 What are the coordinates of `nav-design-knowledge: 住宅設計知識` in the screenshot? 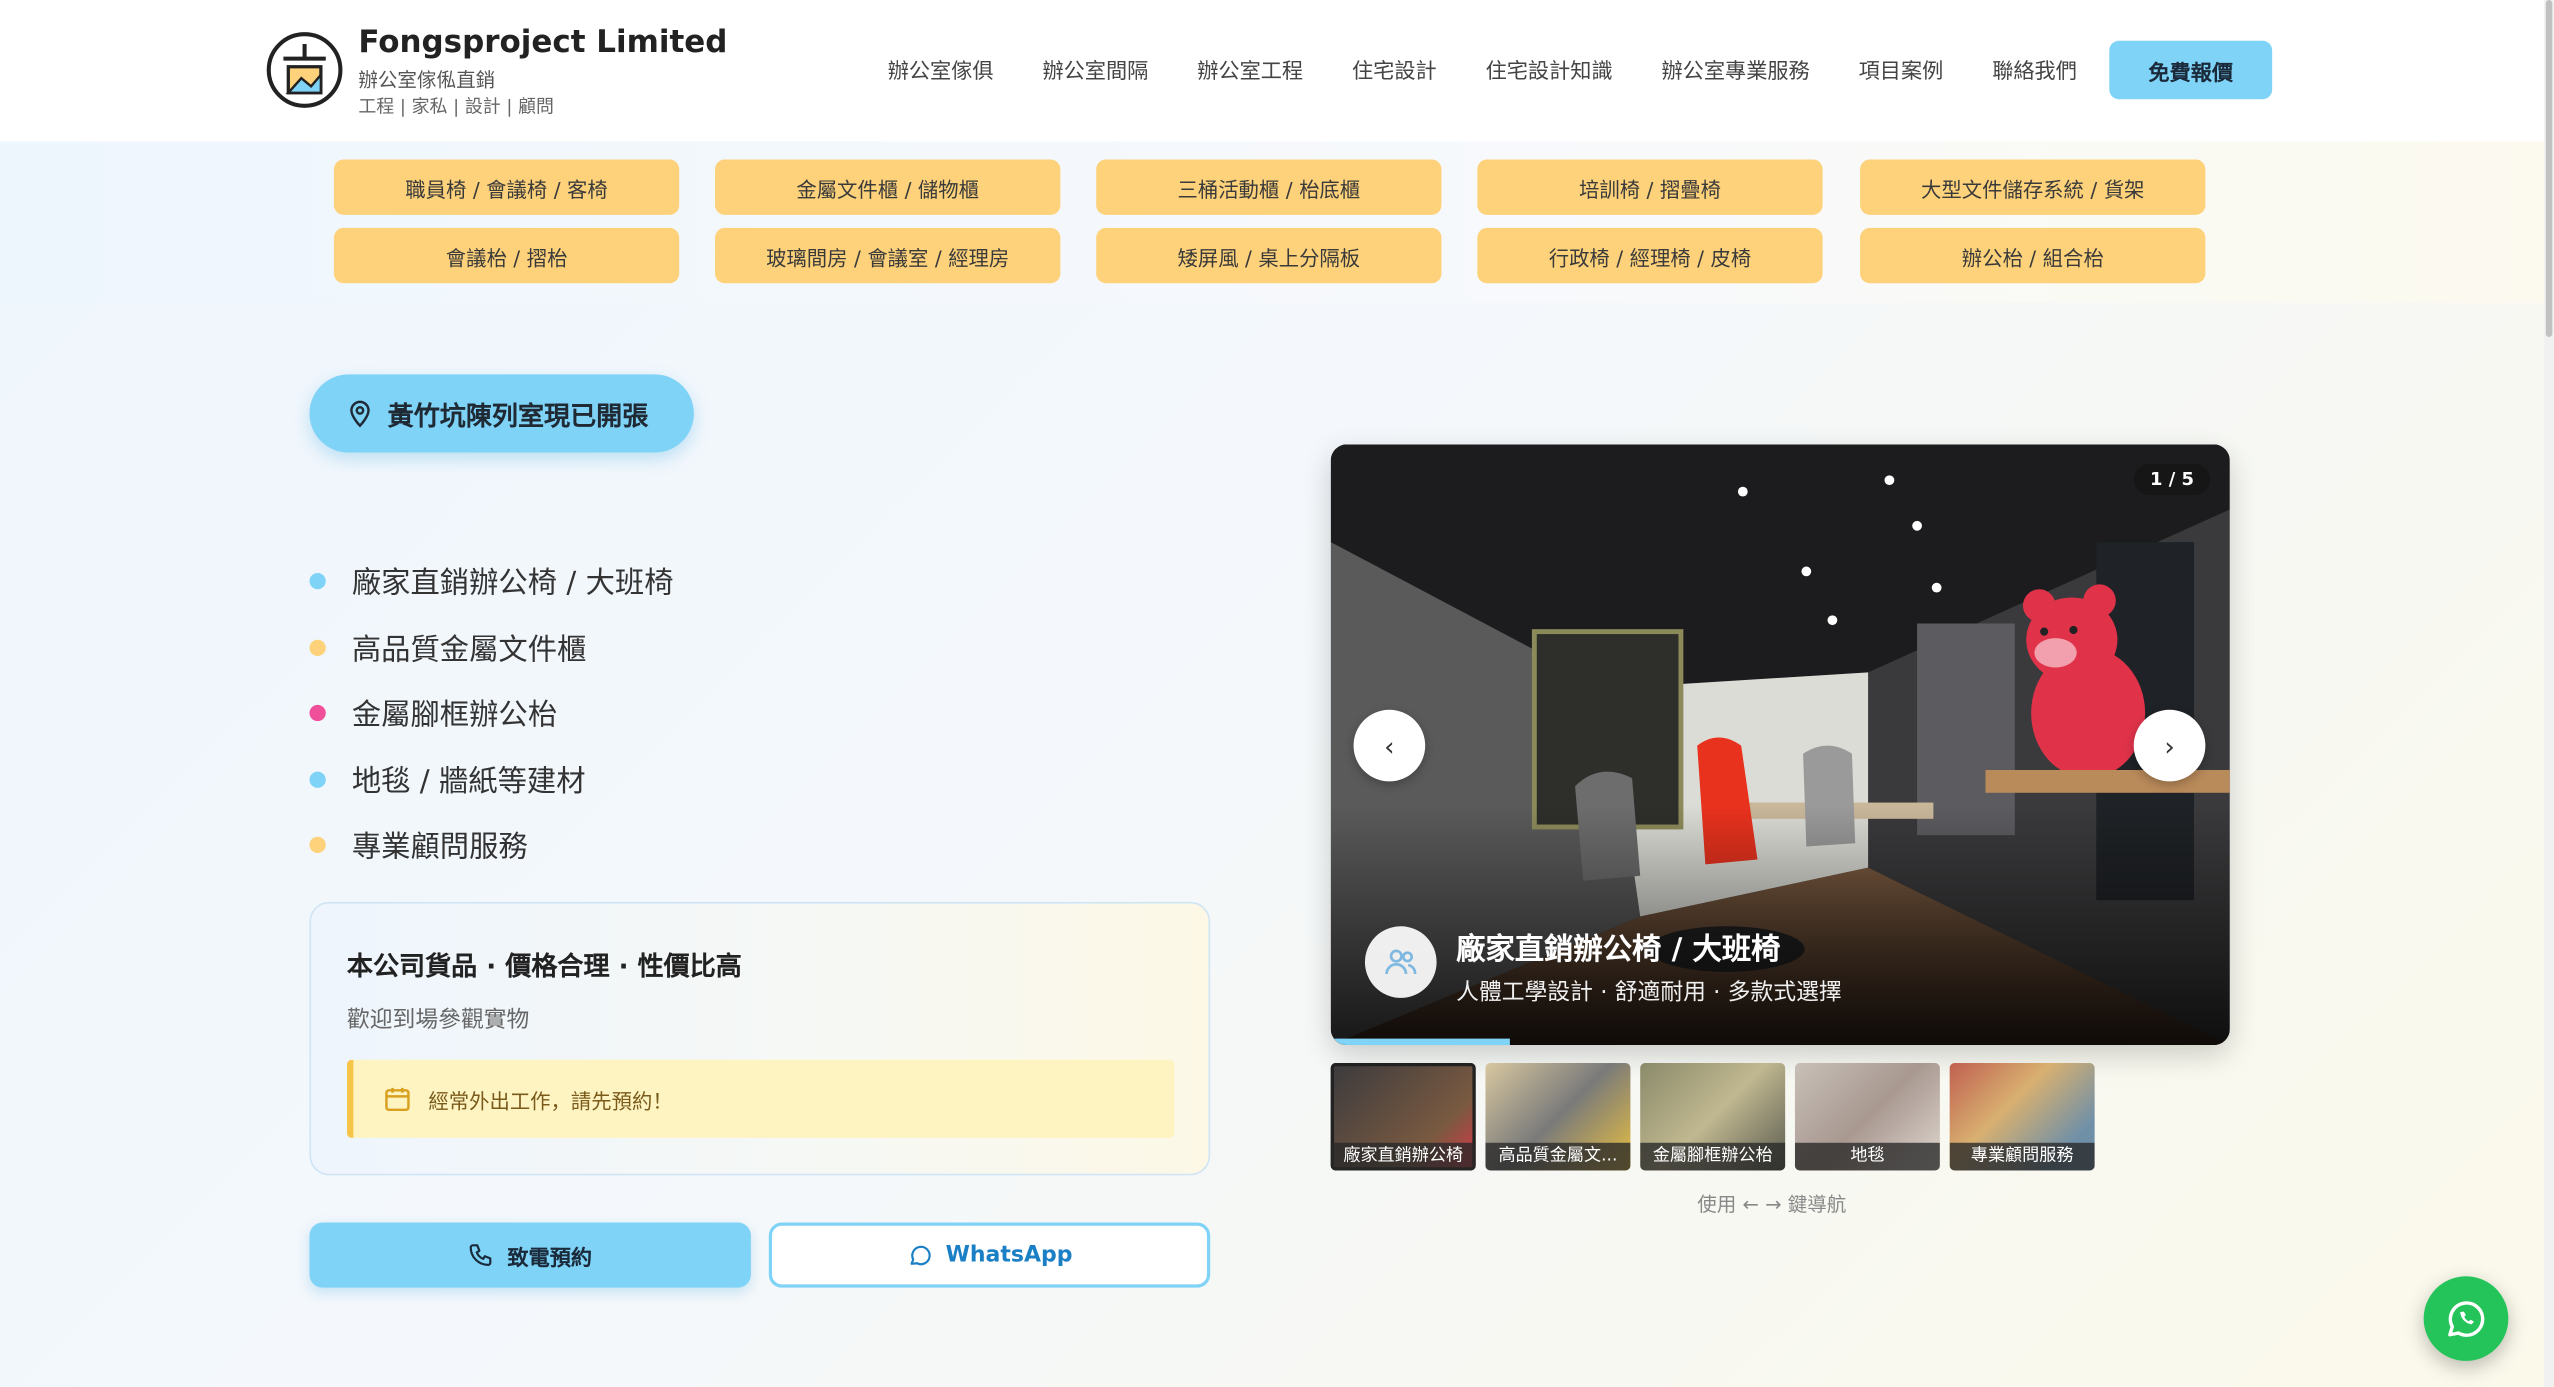 It's located at (1549, 69).